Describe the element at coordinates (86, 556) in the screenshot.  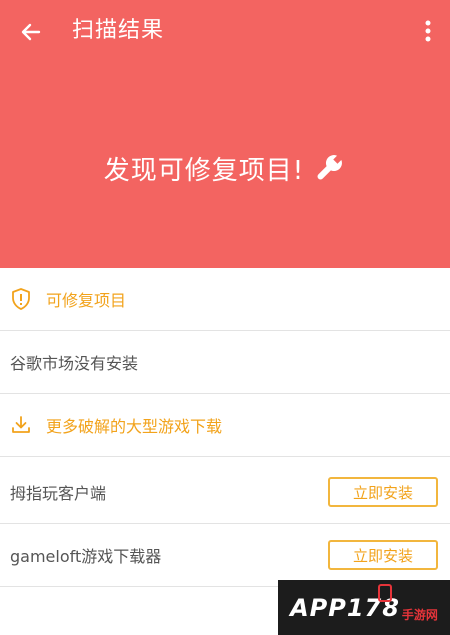
I see `app-name: gameloft游戏下载器` at that location.